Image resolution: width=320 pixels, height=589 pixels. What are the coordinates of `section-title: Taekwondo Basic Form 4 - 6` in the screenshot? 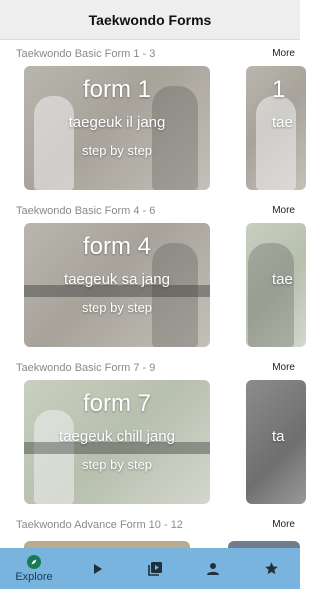 It's located at (86, 211).